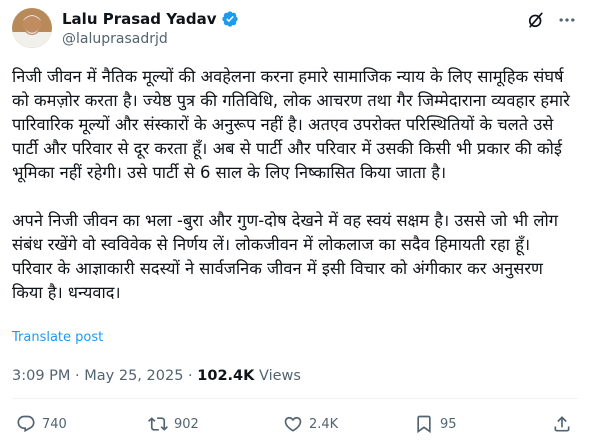 This screenshot has width=590, height=443. What do you see at coordinates (230, 19) in the screenshot?
I see `verified-badge-icon` at bounding box center [230, 19].